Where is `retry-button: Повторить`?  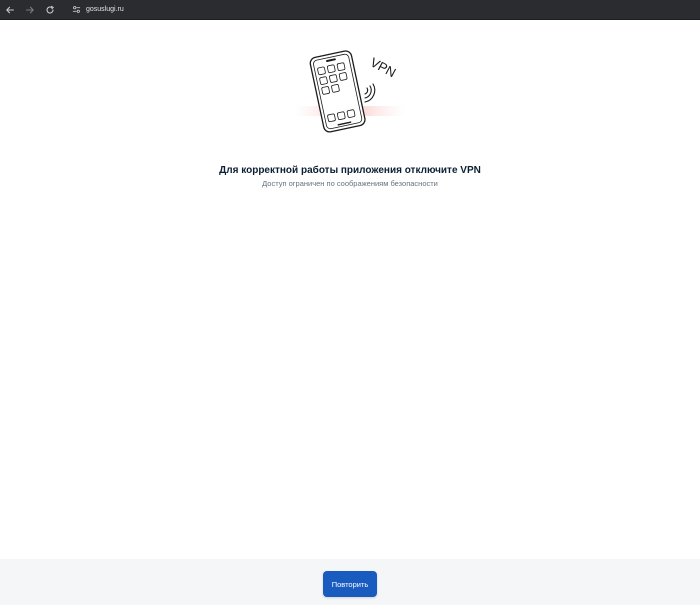
retry-button: Повторить is located at coordinates (350, 584).